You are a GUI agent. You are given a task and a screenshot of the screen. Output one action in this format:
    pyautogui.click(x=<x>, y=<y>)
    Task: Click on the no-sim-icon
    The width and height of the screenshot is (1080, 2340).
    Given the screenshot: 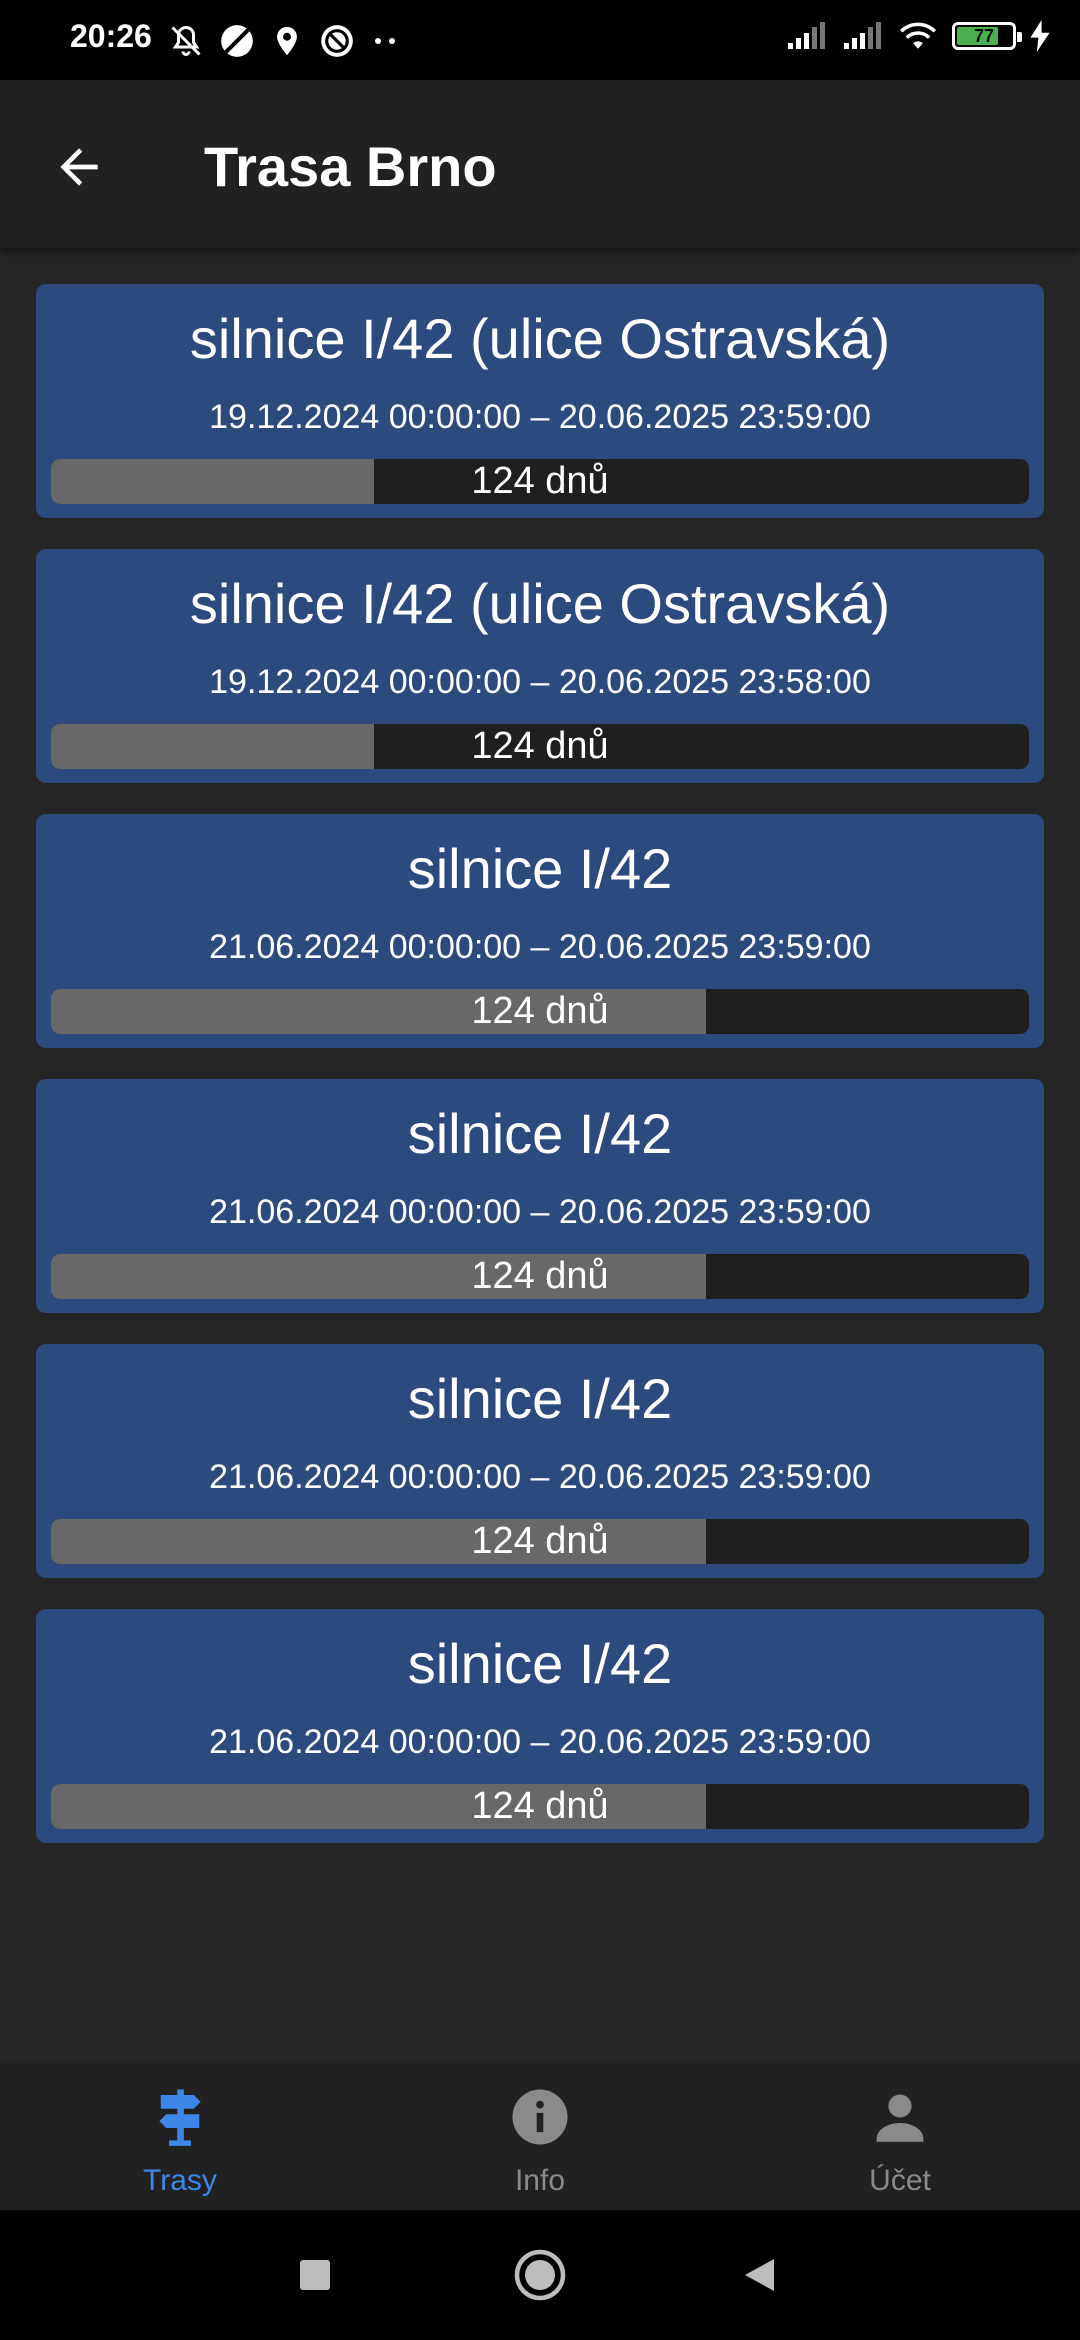 What is the action you would take?
    pyautogui.click(x=237, y=41)
    